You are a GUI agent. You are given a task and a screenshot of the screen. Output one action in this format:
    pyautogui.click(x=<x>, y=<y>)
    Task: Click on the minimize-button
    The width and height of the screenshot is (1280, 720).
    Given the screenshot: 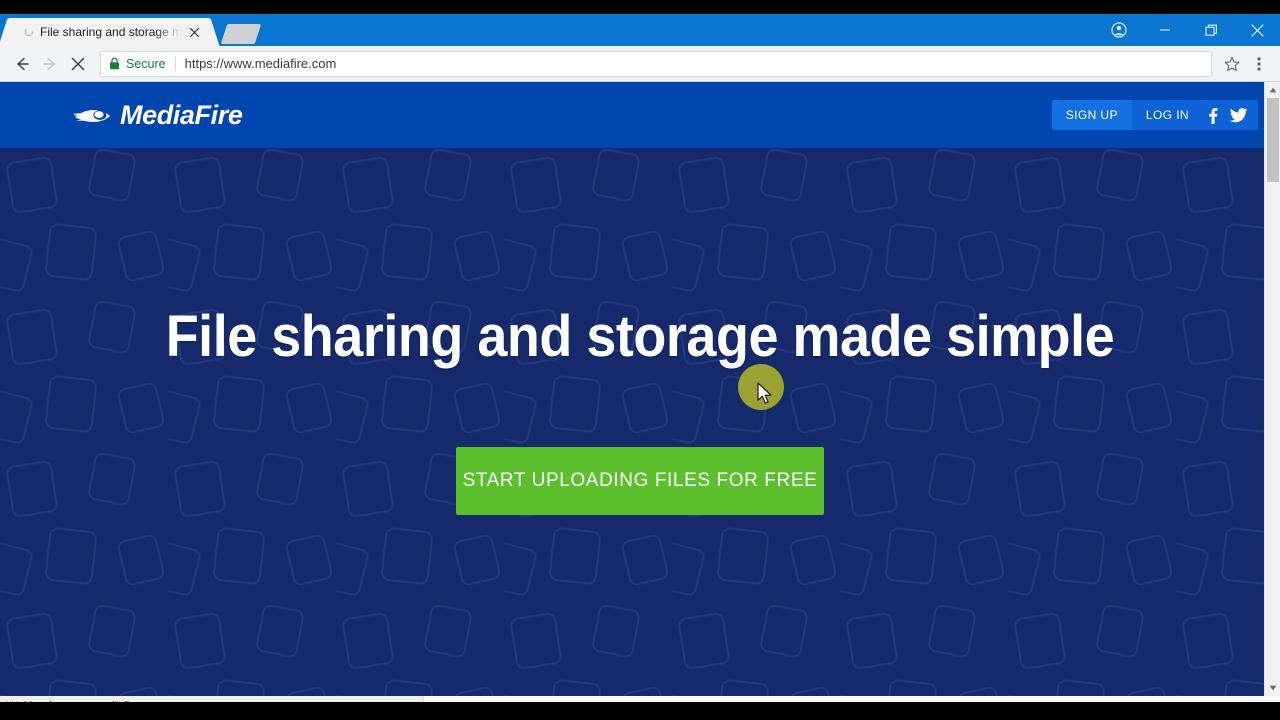 What is the action you would take?
    pyautogui.click(x=1165, y=30)
    